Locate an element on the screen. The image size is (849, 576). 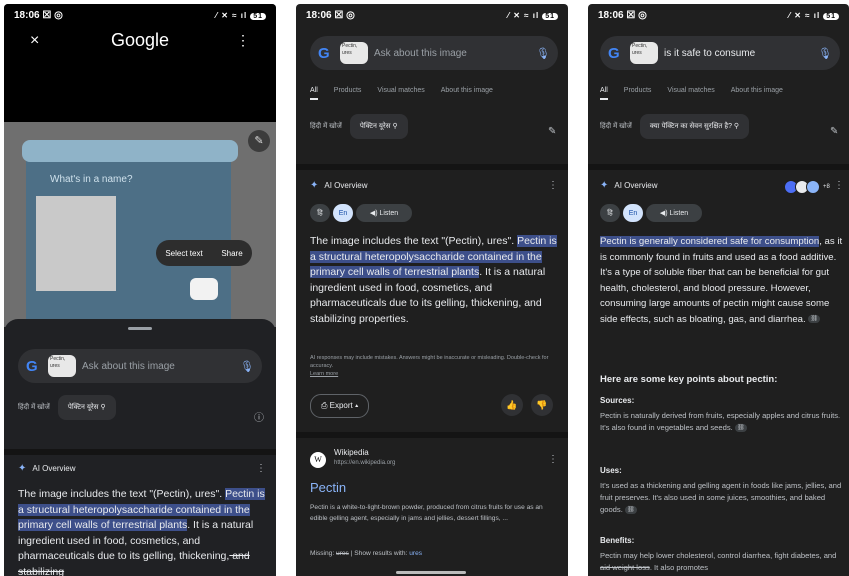
export-button: ⎙ Export ▴ is located at coordinates (340, 406).